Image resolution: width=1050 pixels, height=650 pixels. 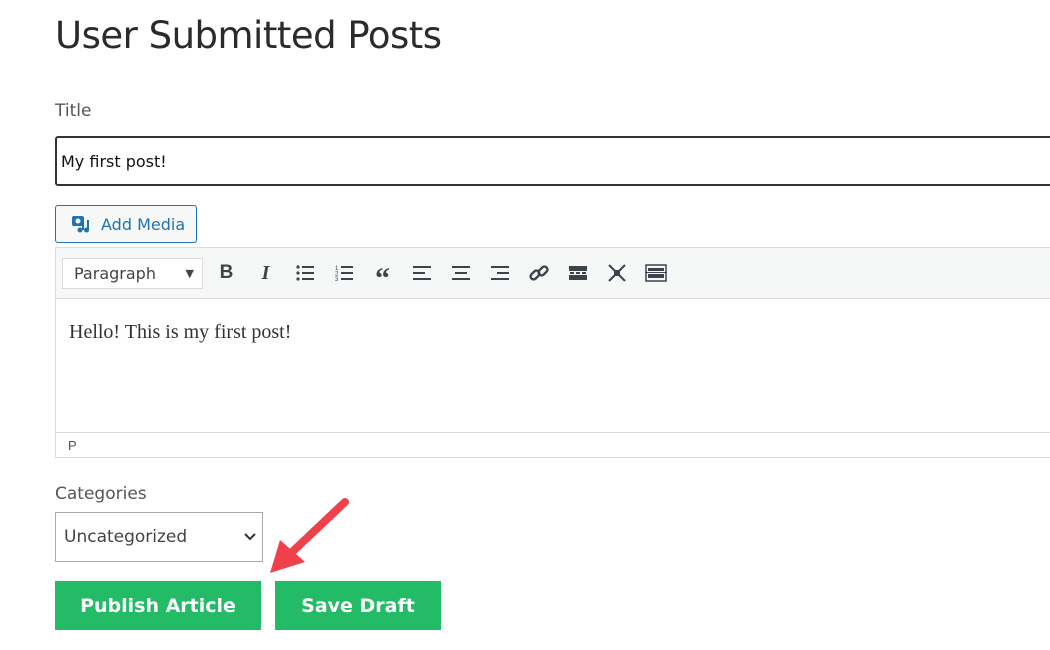 I want to click on categories-select: Uncategorized, so click(x=159, y=537).